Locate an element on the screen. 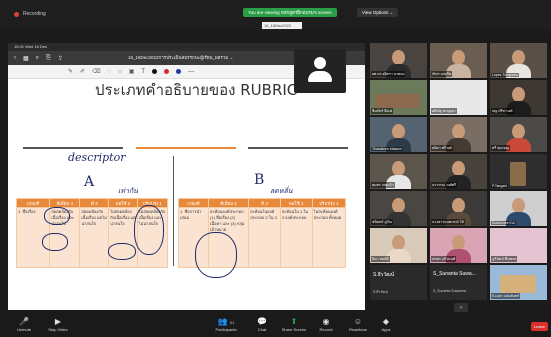  video-camera-icon: ▶ is located at coordinates (58, 321).